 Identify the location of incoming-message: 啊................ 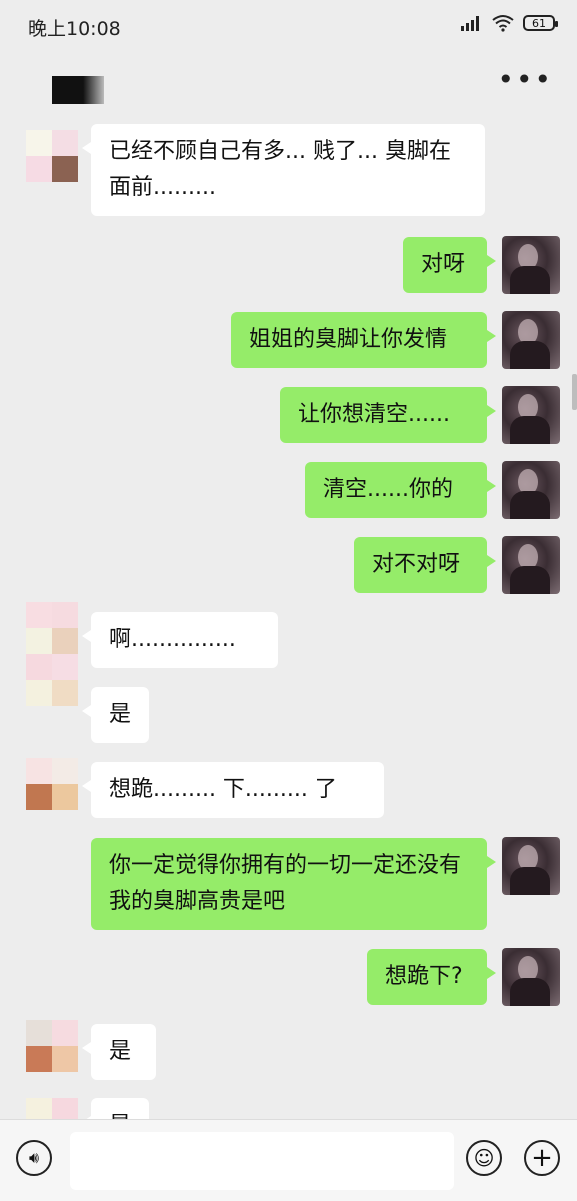
(180, 640).